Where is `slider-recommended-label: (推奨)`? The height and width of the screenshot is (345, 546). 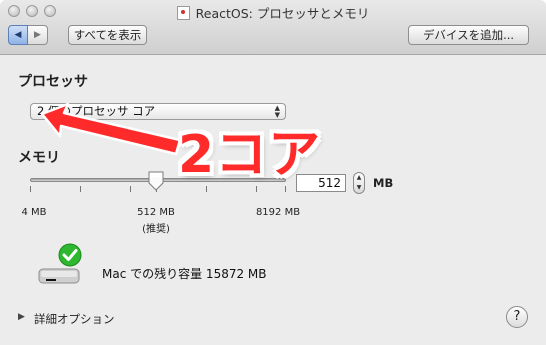 slider-recommended-label: (推奨) is located at coordinates (156, 229).